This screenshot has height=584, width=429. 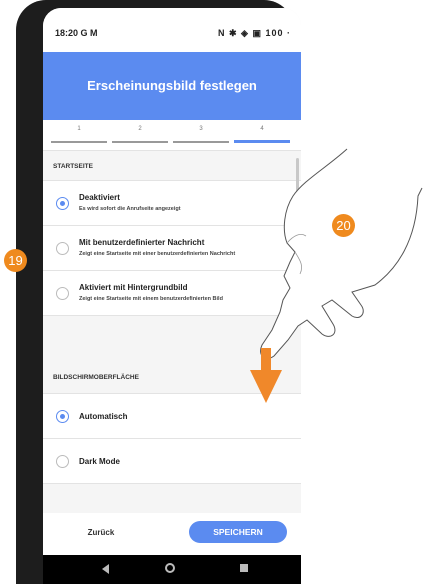 I want to click on swipe-arrow-head, so click(x=266, y=386).